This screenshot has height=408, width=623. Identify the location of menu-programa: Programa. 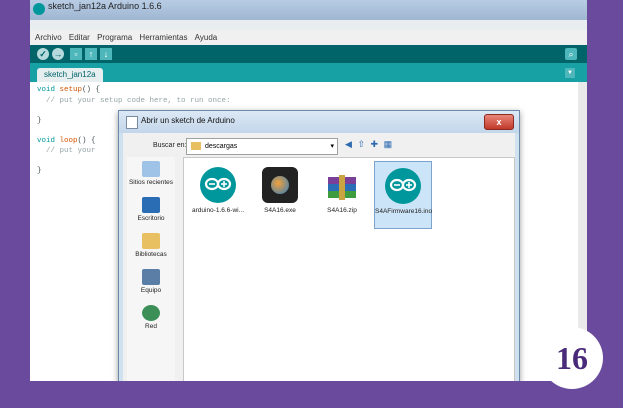
(114, 37).